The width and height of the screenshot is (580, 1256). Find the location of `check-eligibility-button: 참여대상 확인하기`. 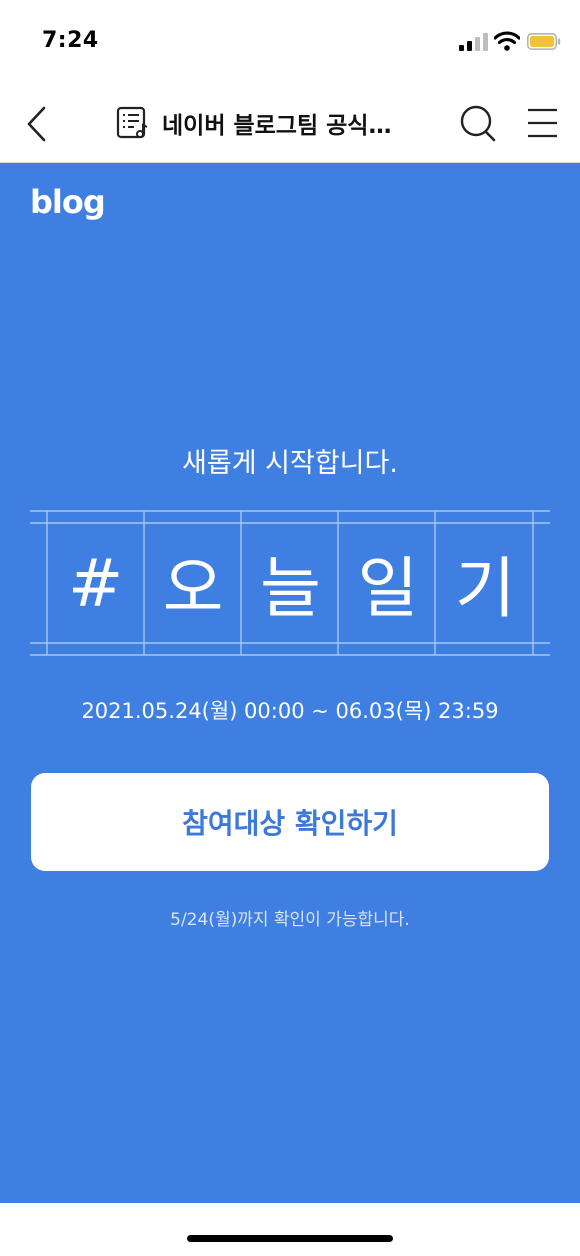

check-eligibility-button: 참여대상 확인하기 is located at coordinates (290, 822).